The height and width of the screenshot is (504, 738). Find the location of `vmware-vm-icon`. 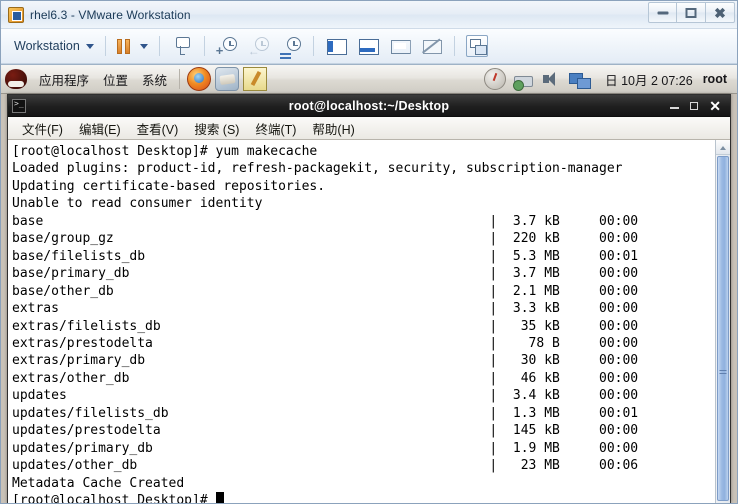

vmware-vm-icon is located at coordinates (16, 14).